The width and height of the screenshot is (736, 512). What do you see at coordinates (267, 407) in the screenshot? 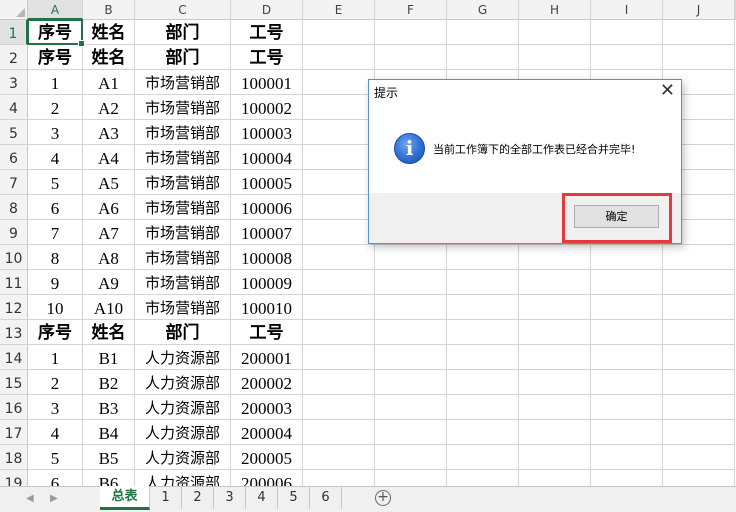
I see `cell: 200003` at bounding box center [267, 407].